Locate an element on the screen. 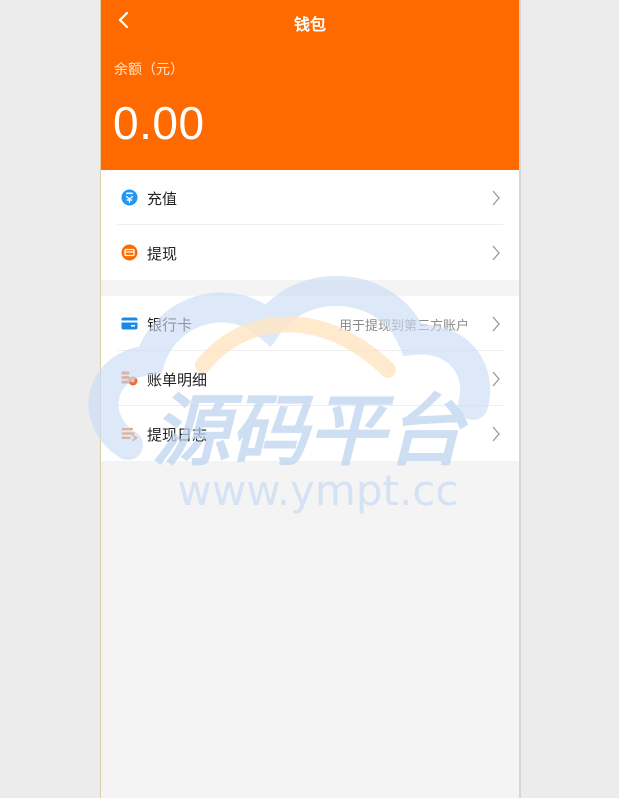 This screenshot has height=798, width=619. wallet-actions-group: 充值 提现 is located at coordinates (310, 225).